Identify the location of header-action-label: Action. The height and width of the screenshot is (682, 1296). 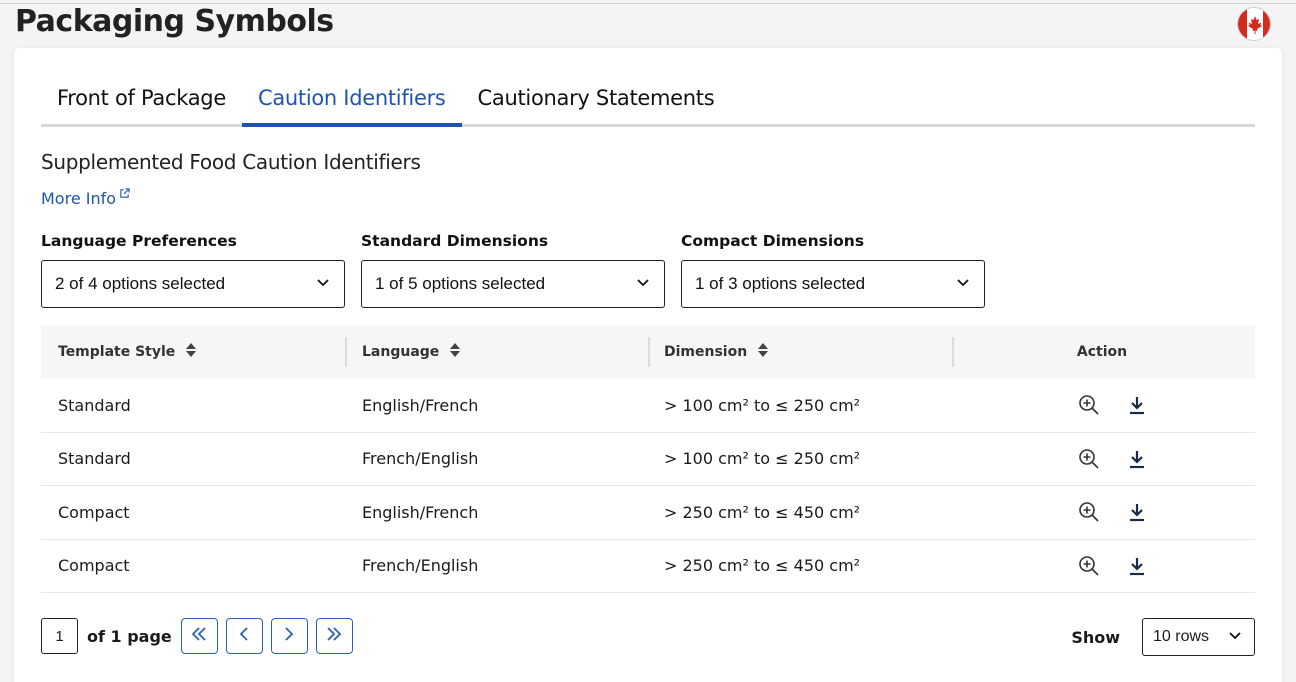
(1102, 352).